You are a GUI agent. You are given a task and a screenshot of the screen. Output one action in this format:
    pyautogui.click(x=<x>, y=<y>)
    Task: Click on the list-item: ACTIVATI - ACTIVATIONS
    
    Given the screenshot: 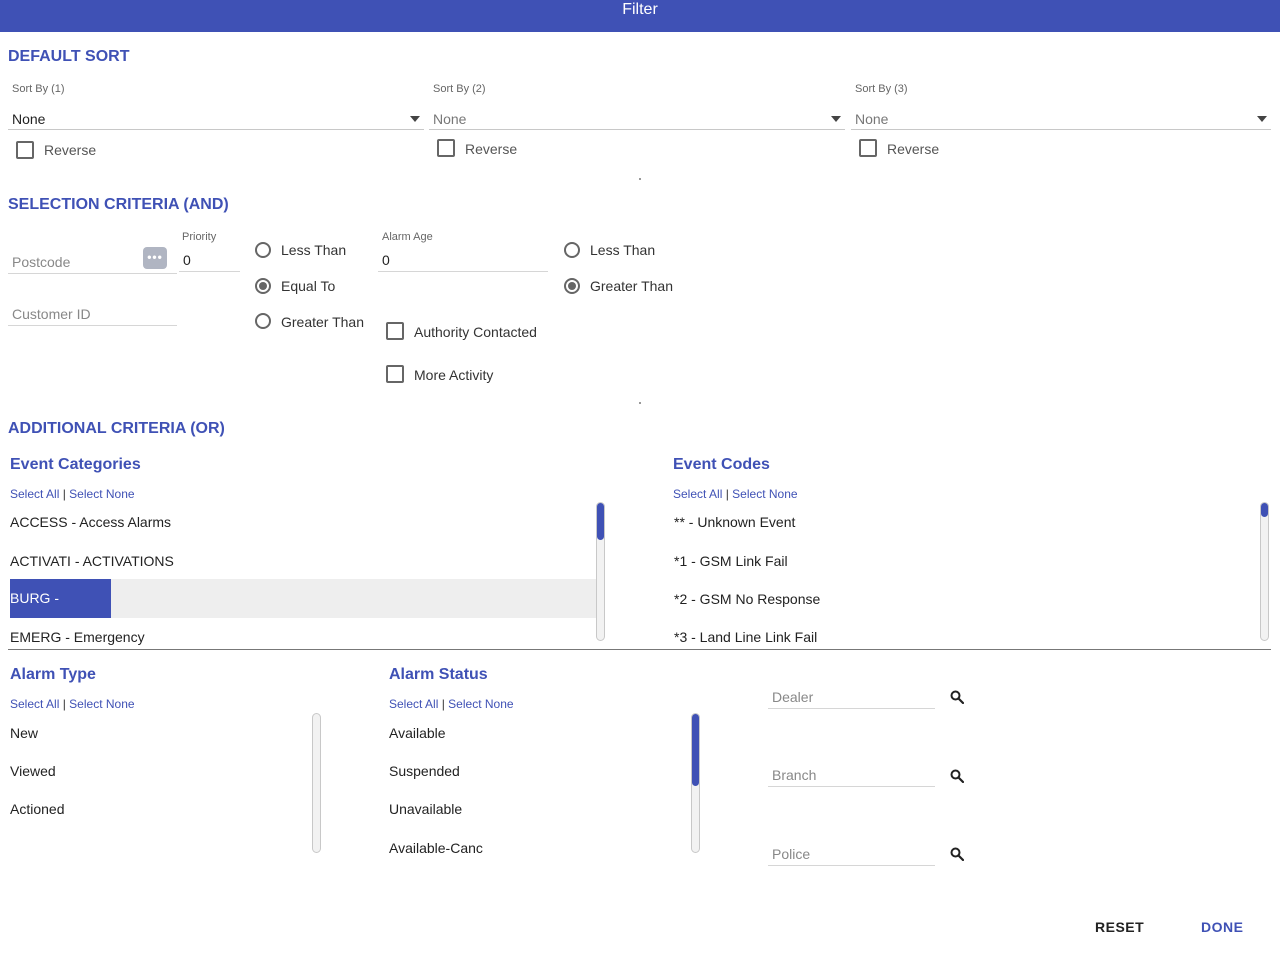 What is the action you would take?
    pyautogui.click(x=92, y=561)
    